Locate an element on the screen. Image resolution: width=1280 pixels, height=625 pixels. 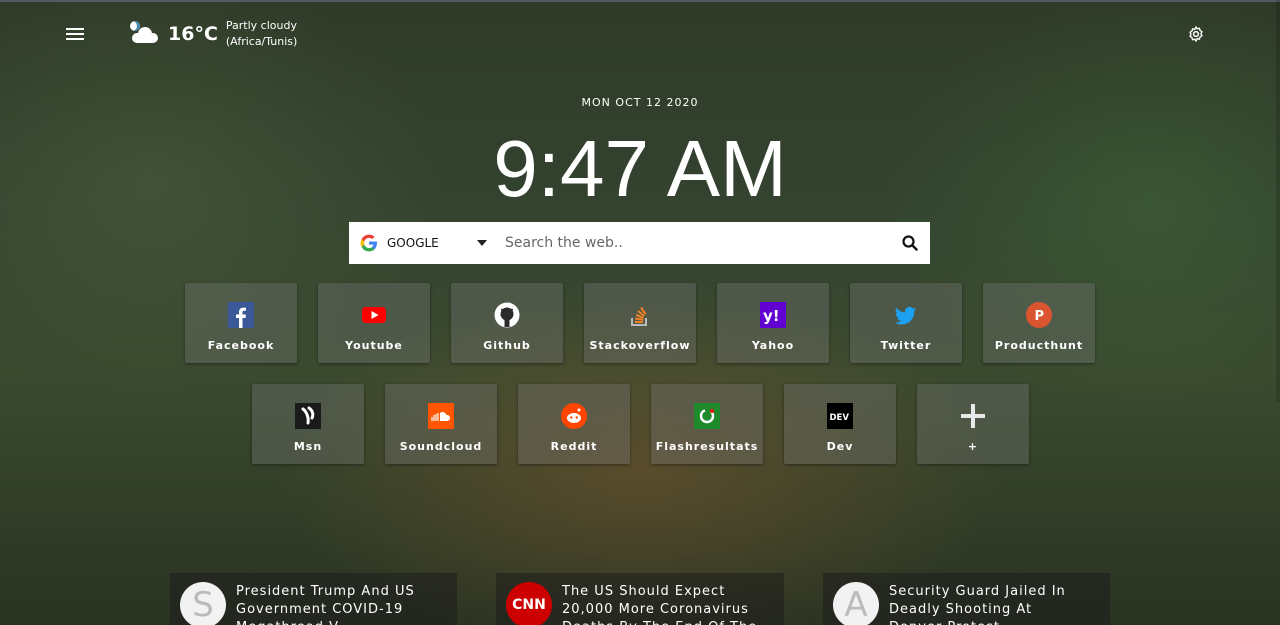
current-date: MON OCT 12 2020 is located at coordinates (640, 102).